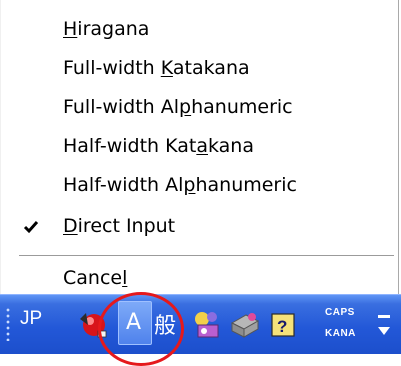 This screenshot has height=366, width=401. I want to click on access-key: K, so click(166, 68).